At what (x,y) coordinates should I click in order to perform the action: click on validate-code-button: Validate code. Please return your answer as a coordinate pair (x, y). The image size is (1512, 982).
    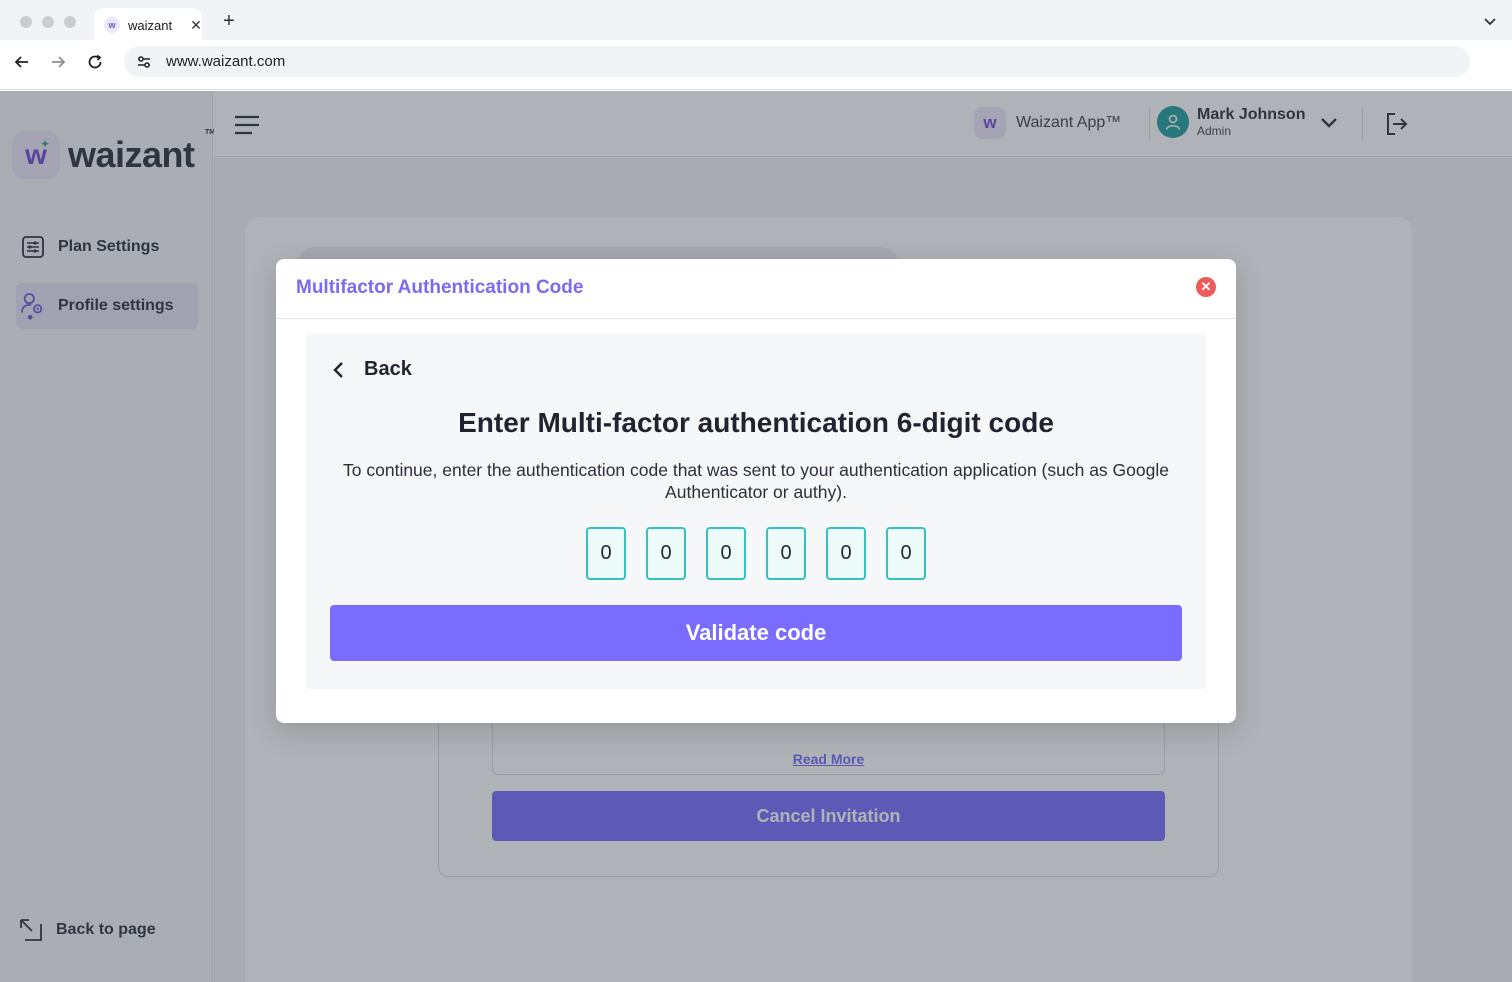
    Looking at the image, I should click on (756, 633).